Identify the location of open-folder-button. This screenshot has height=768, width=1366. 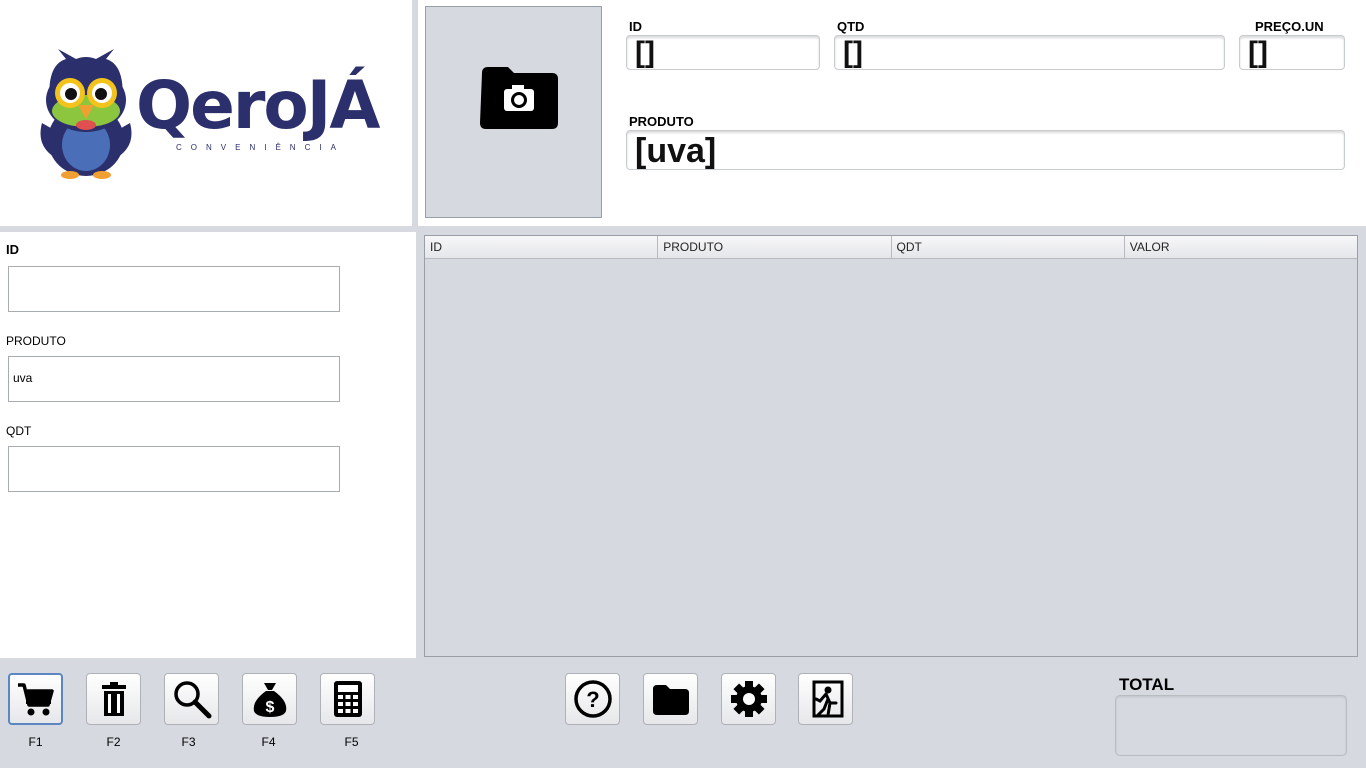
(670, 699).